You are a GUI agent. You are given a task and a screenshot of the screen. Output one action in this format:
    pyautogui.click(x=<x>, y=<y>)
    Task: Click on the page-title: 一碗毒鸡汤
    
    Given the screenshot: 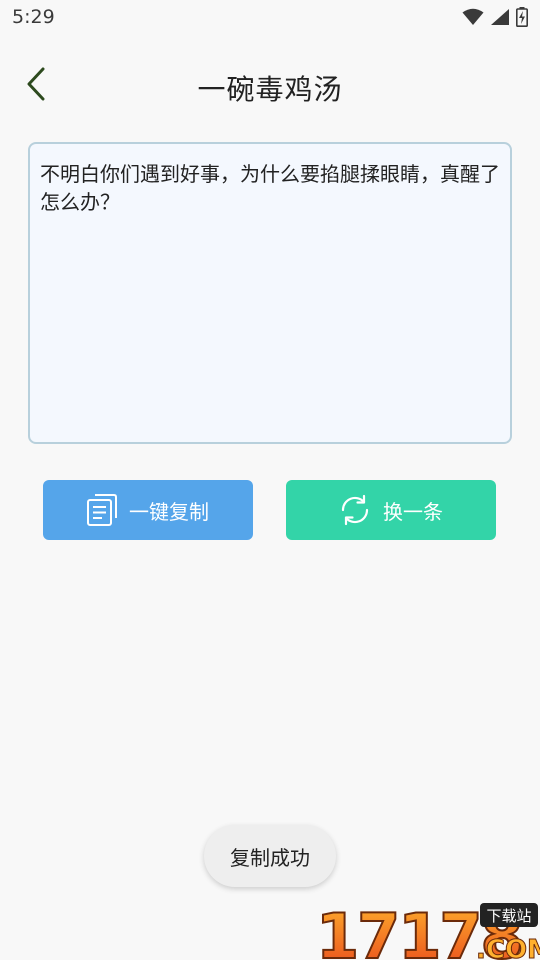 What is the action you would take?
    pyautogui.click(x=270, y=89)
    